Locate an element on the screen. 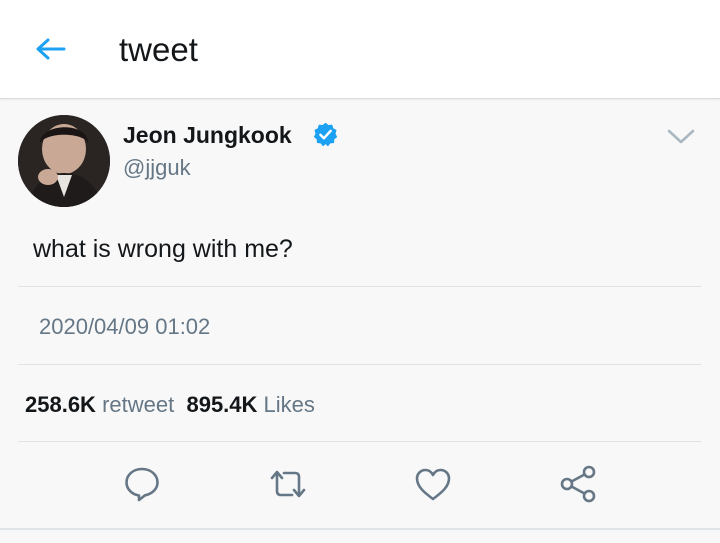 The width and height of the screenshot is (720, 543). avatar is located at coordinates (64, 161).